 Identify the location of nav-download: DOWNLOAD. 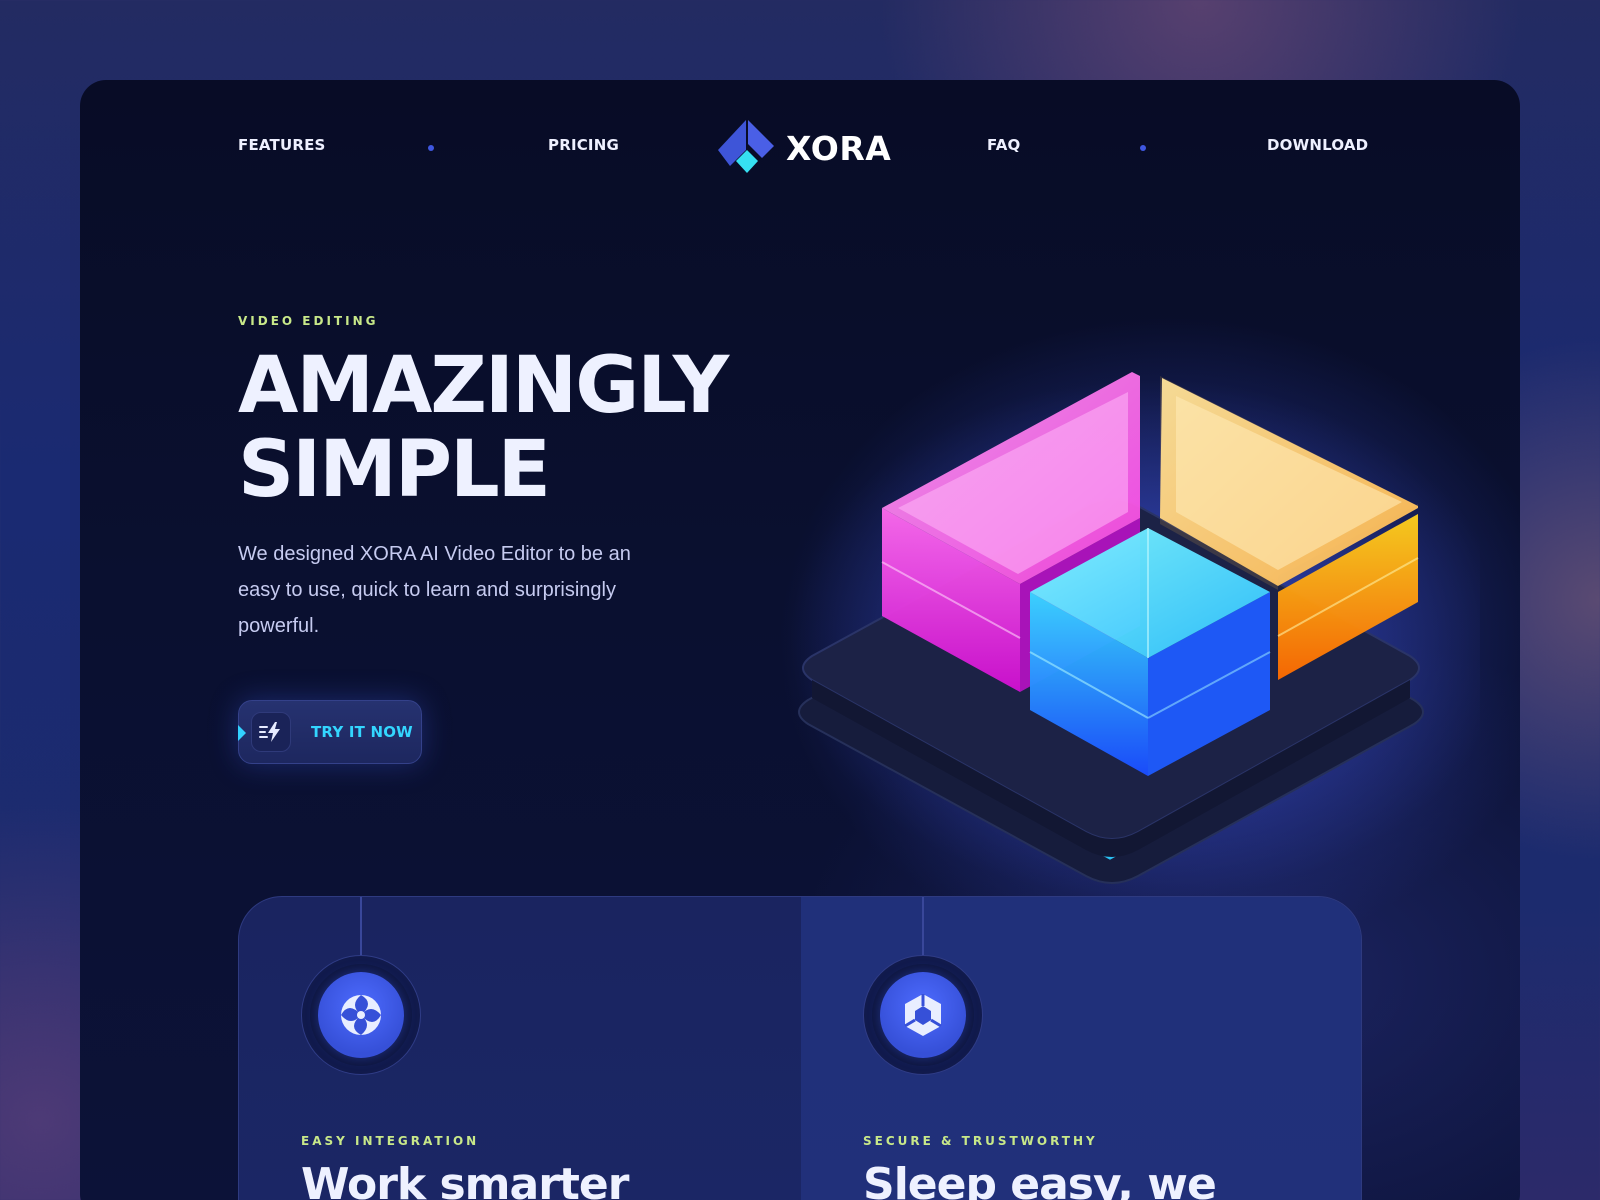
(1317, 145).